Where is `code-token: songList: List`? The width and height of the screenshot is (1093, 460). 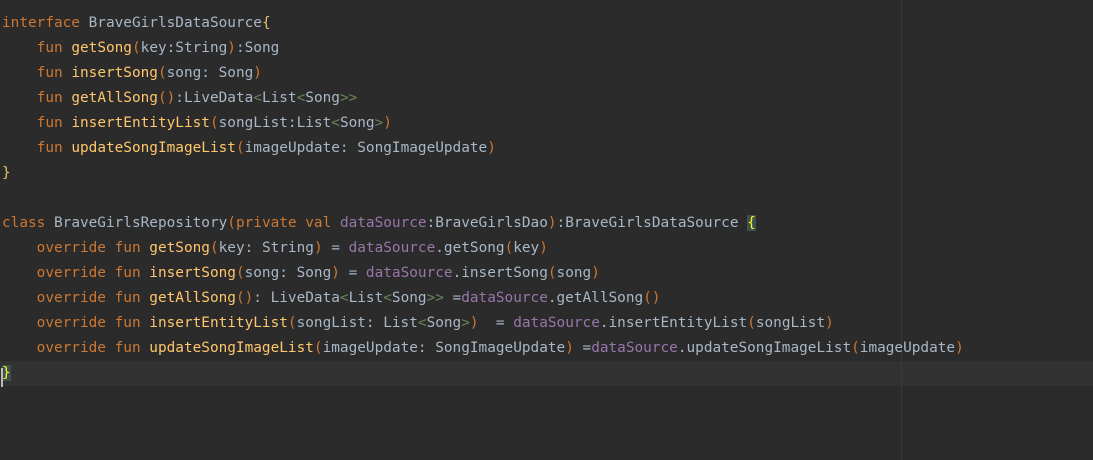
code-token: songList: List is located at coordinates (357, 323).